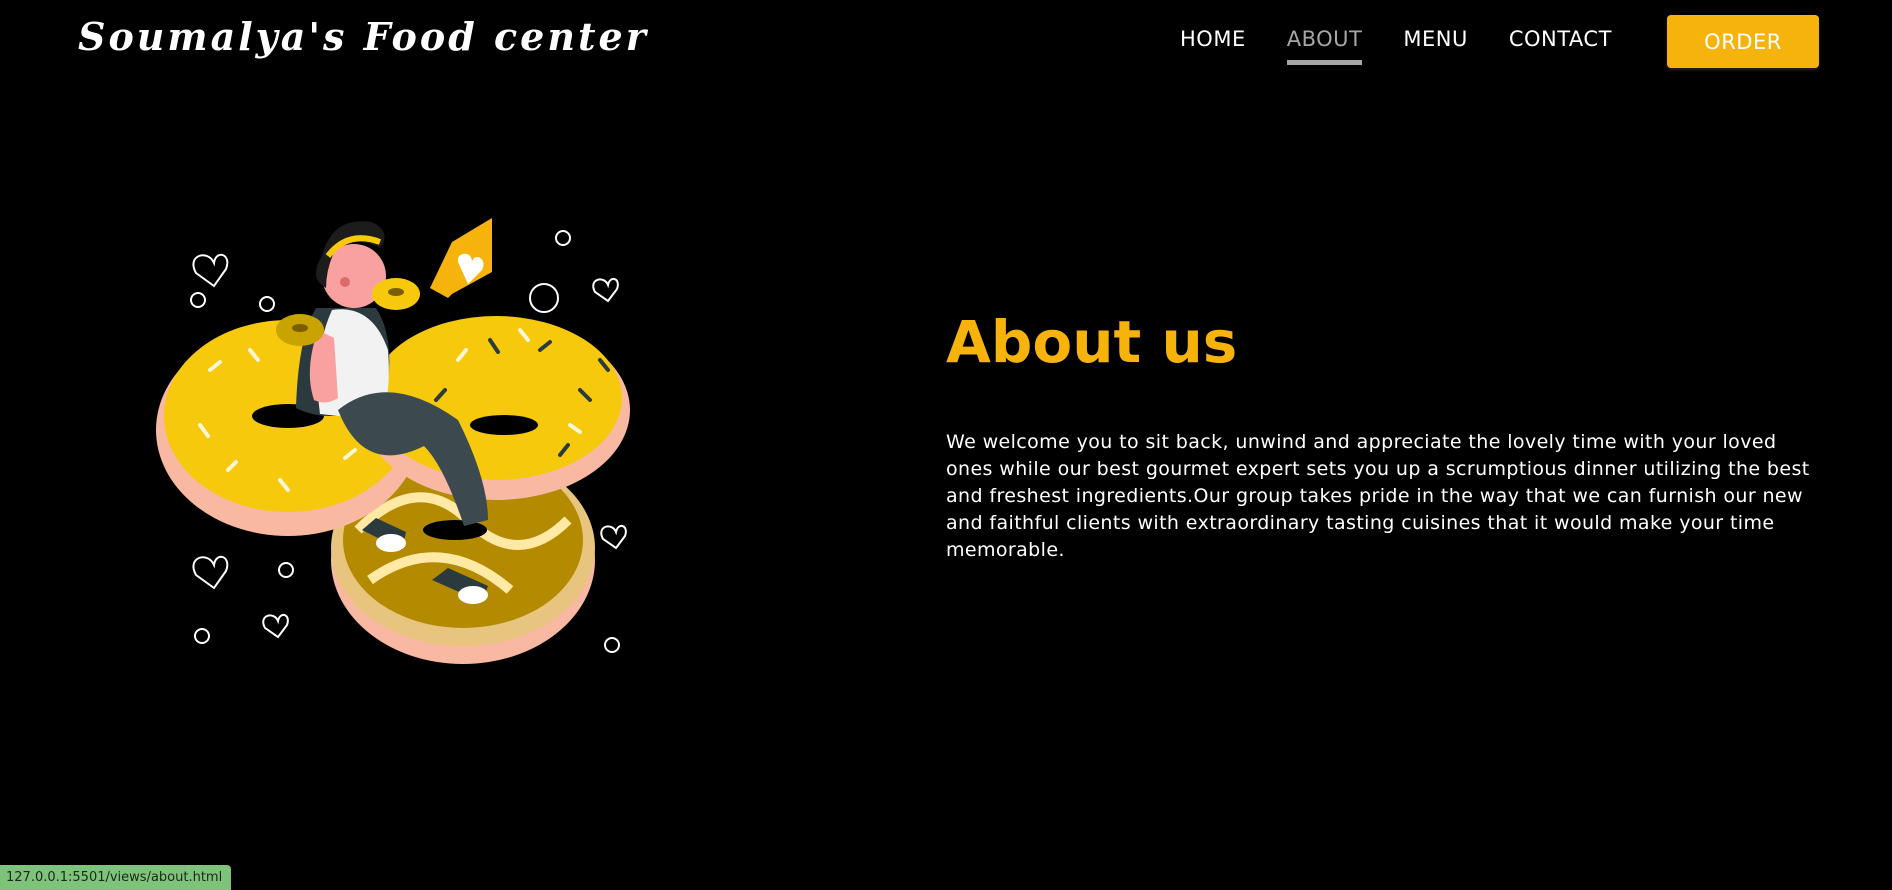  Describe the element at coordinates (1213, 39) in the screenshot. I see `nav-home-link: HOME` at that location.